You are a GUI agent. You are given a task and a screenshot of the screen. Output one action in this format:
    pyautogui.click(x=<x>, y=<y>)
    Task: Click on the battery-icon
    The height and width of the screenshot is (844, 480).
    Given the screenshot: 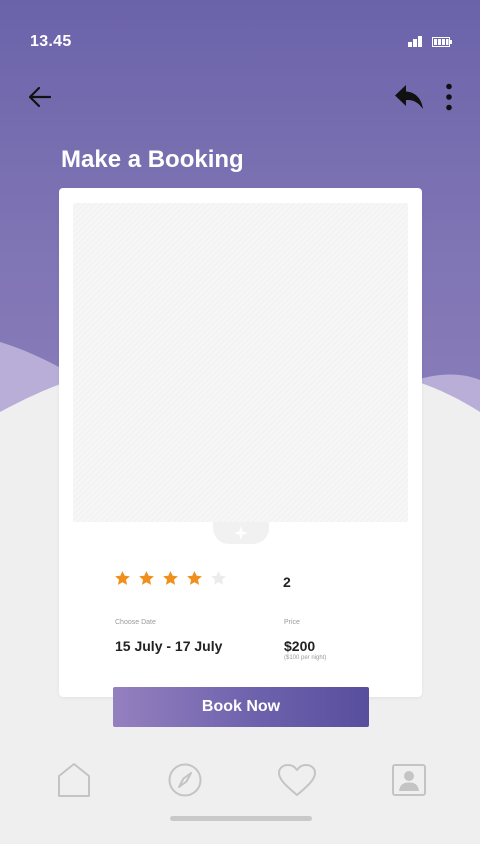 What is the action you would take?
    pyautogui.click(x=442, y=42)
    